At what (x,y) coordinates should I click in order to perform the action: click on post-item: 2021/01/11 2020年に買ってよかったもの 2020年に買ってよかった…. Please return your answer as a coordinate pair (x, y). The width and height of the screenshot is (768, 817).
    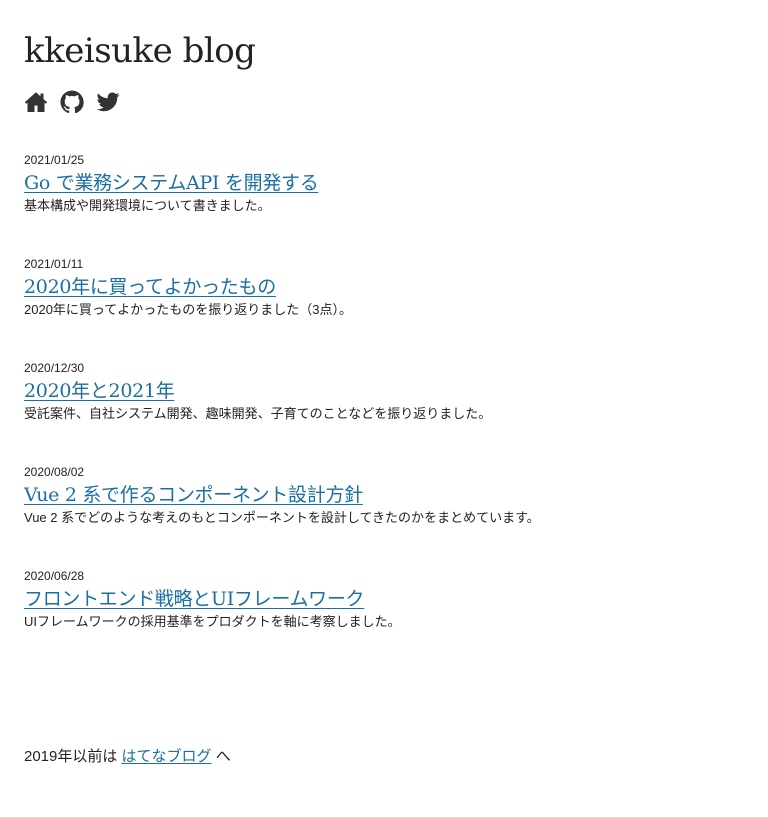
    Looking at the image, I should click on (384, 308).